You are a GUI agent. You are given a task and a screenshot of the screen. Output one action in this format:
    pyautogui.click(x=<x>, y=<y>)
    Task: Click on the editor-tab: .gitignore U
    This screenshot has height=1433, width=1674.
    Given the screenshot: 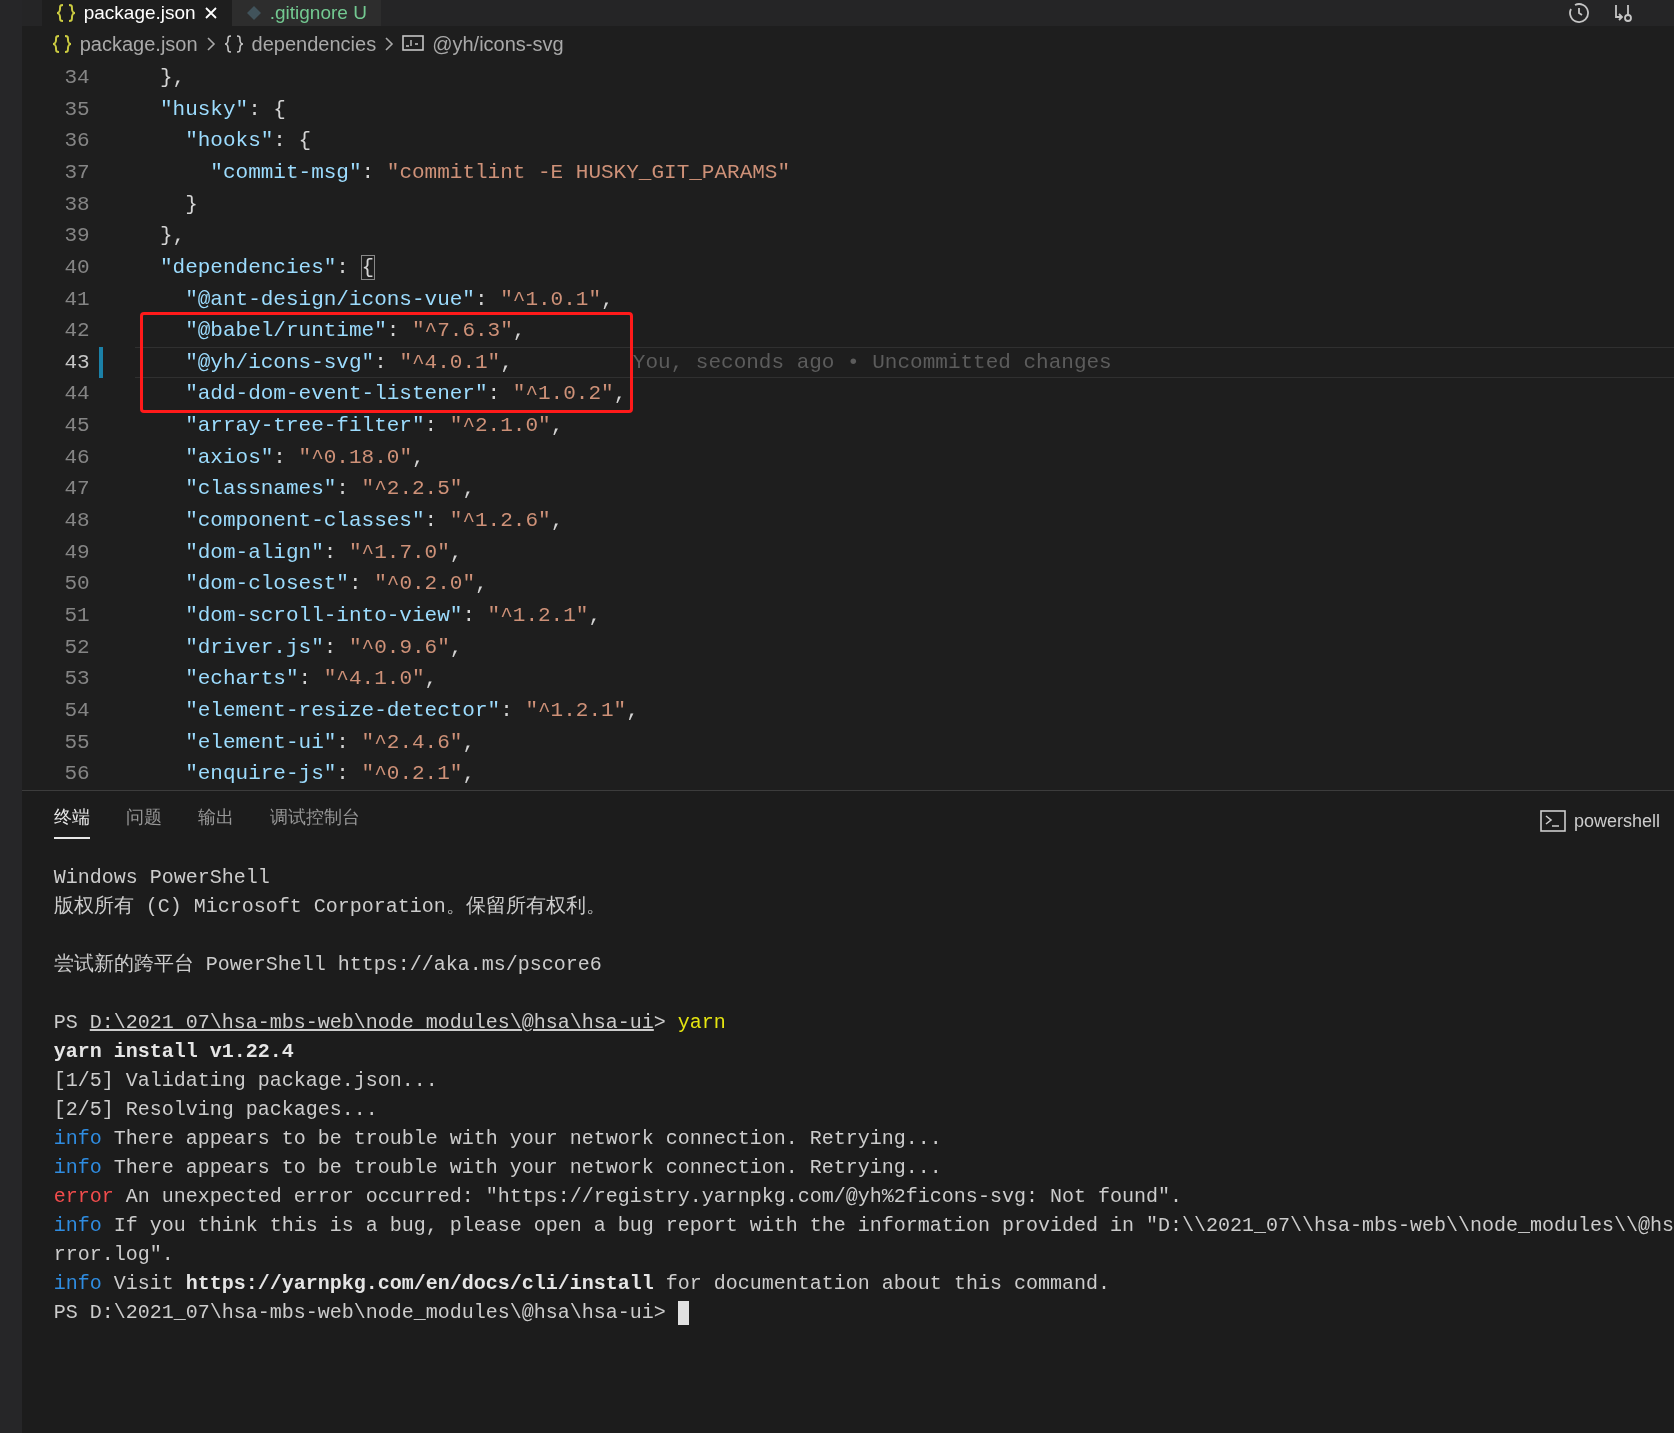 What is the action you would take?
    pyautogui.click(x=306, y=13)
    